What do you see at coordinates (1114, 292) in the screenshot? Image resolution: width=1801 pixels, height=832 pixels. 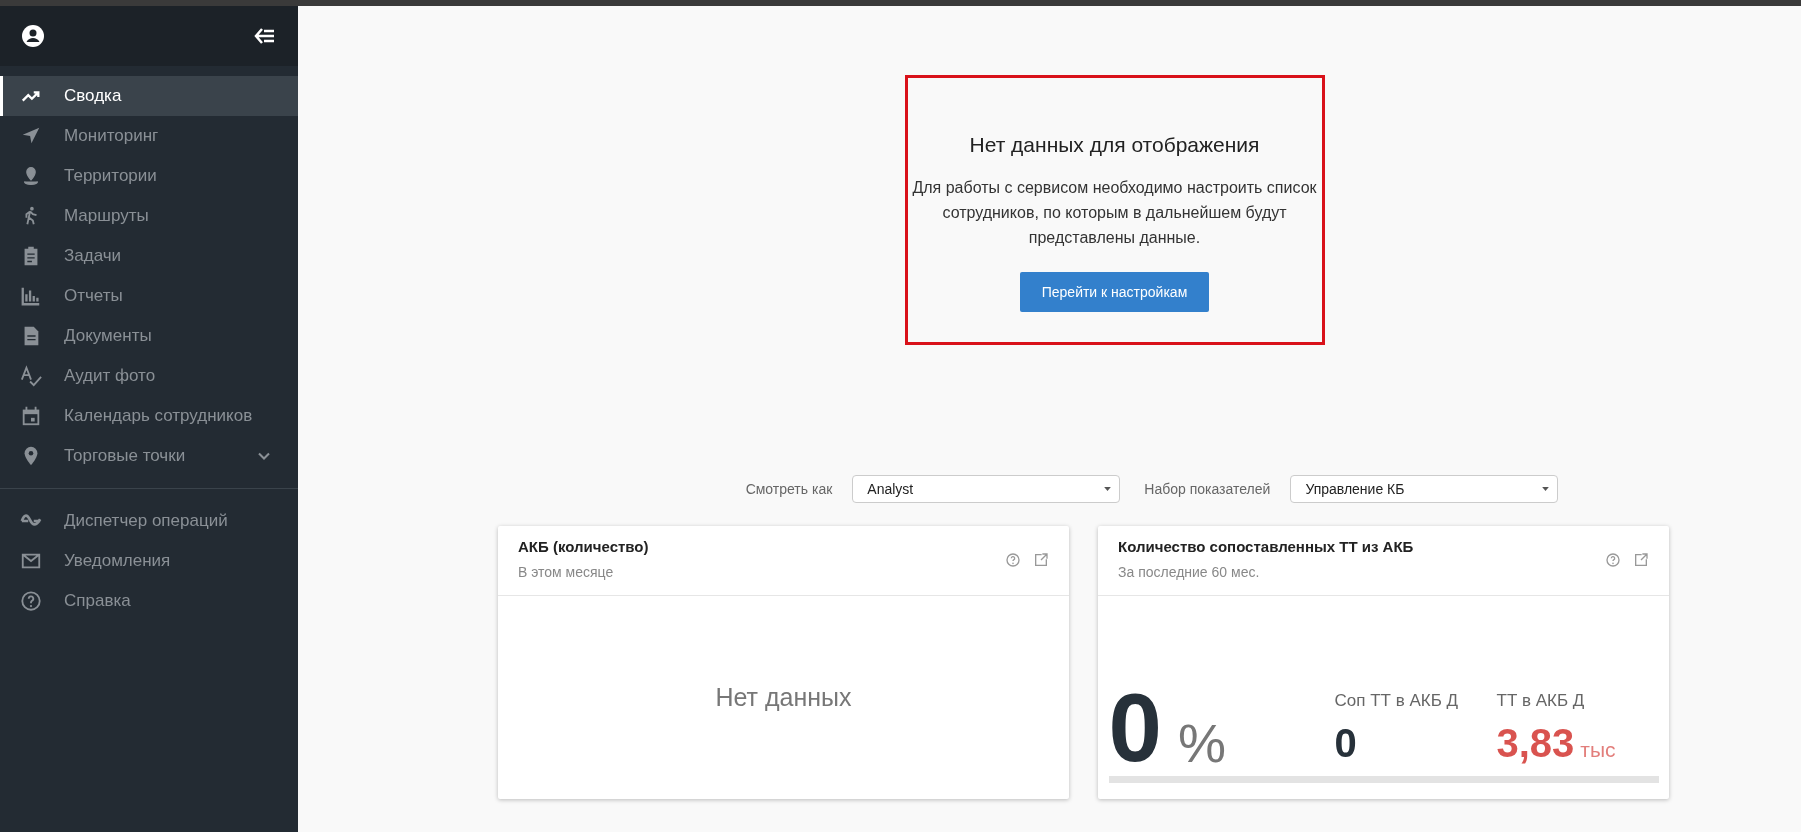 I see `settings-button: Перейти к настройкам` at bounding box center [1114, 292].